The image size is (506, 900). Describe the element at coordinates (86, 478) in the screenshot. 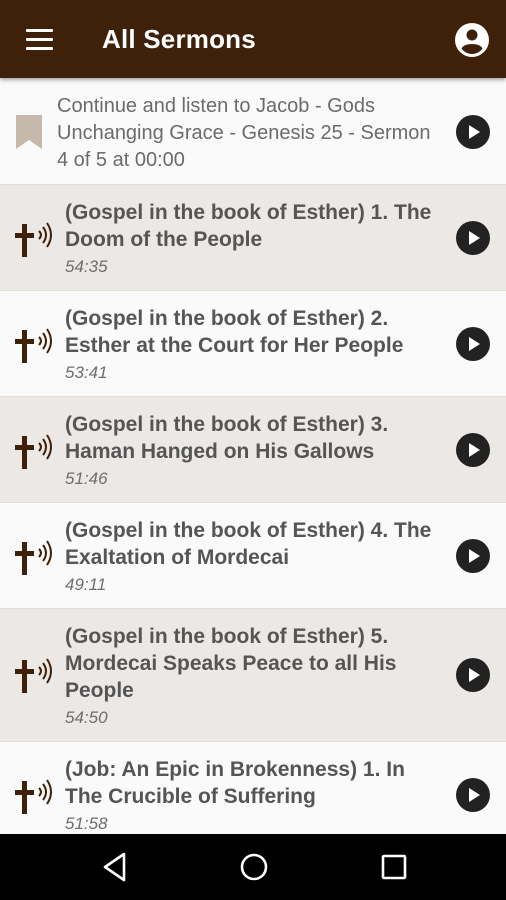

I see `sermon-duration: 51:46` at that location.